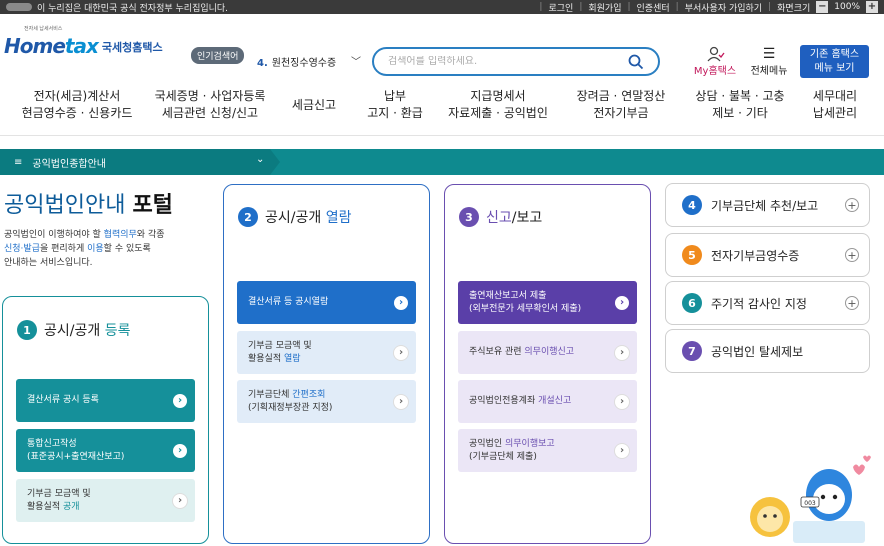 The width and height of the screenshot is (884, 546). What do you see at coordinates (716, 54) in the screenshot?
I see `user-icon` at bounding box center [716, 54].